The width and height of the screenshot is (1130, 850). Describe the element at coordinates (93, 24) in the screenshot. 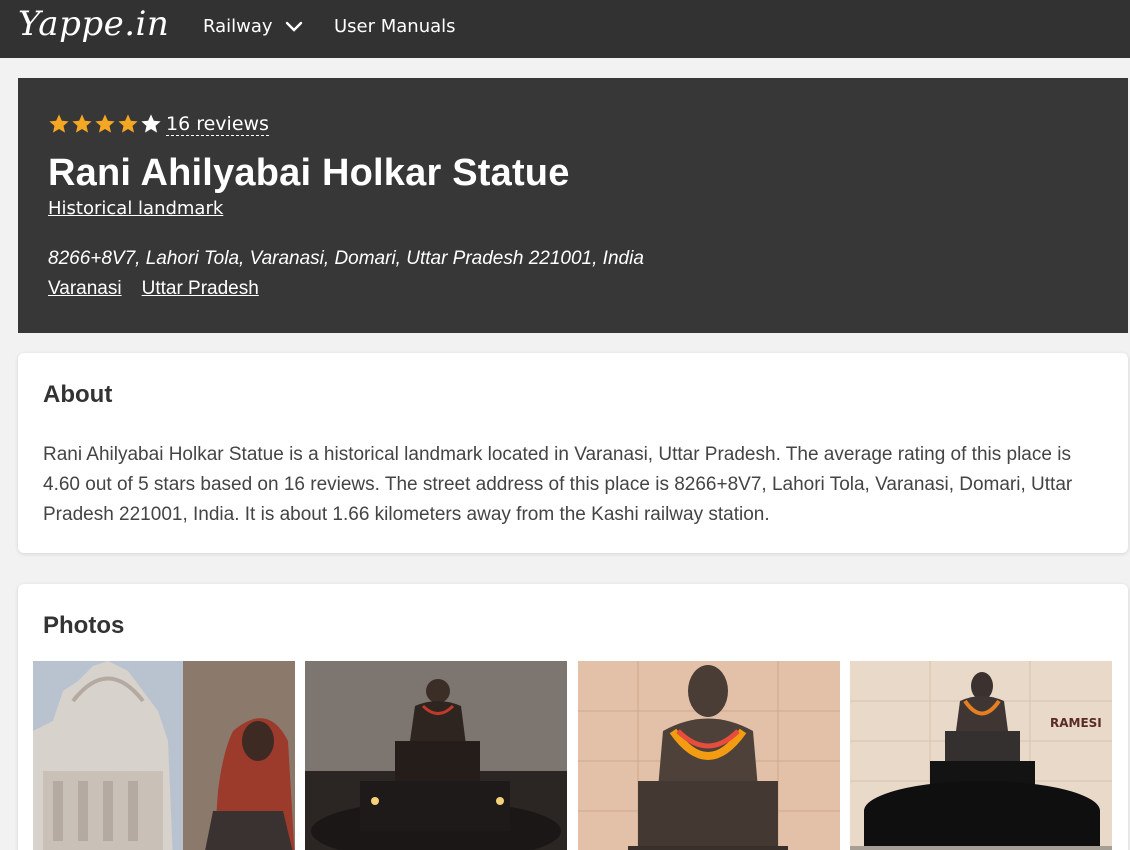

I see `site-logo: Yappe.in` at that location.